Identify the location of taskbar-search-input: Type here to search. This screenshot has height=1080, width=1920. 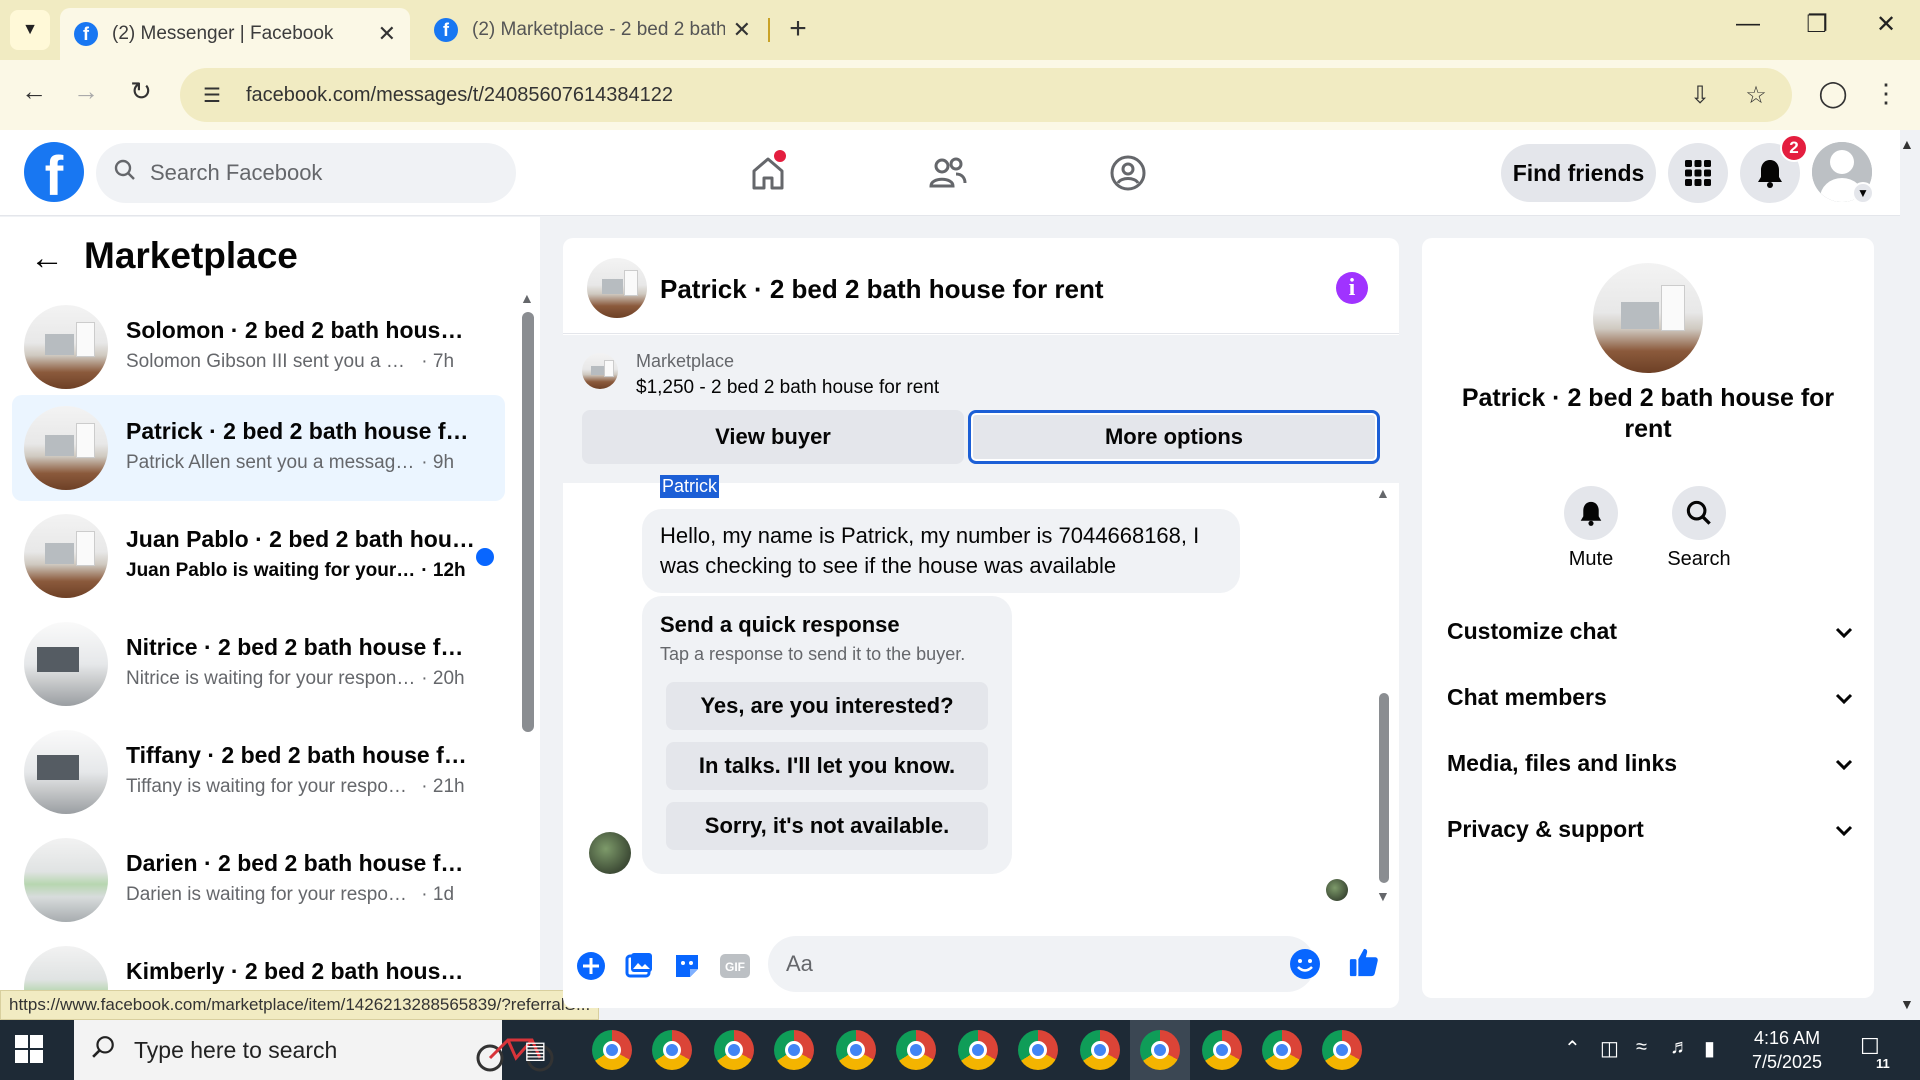
(314, 1050).